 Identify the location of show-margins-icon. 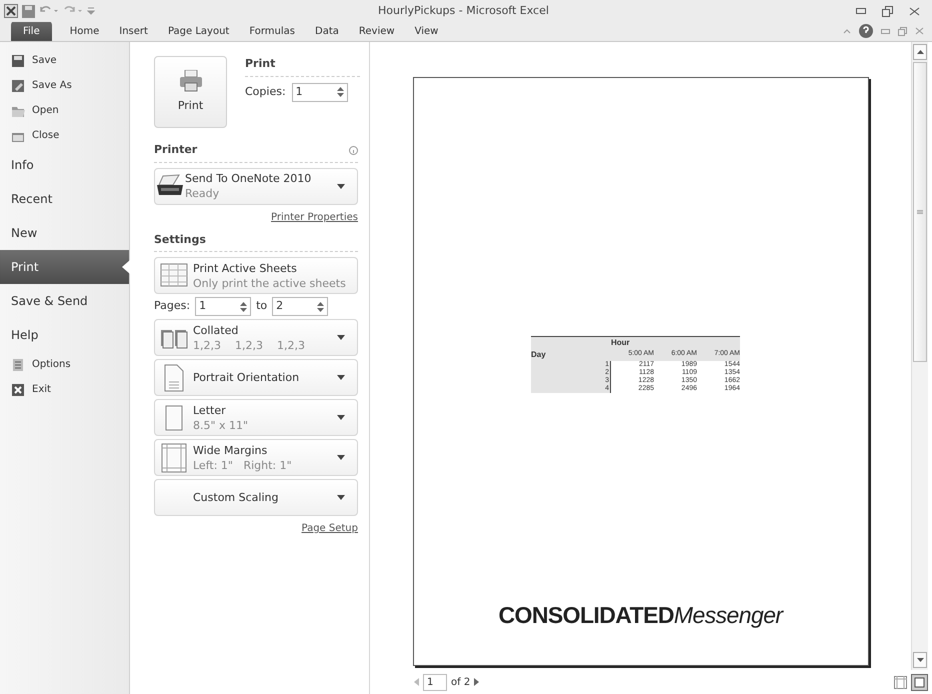
(900, 682).